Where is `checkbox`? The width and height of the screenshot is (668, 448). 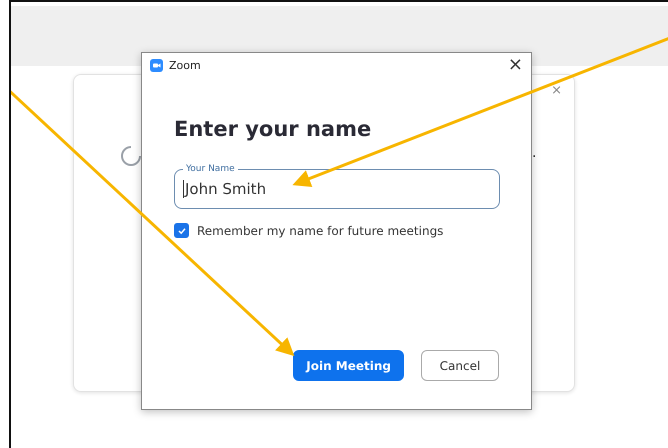
checkbox is located at coordinates (181, 230).